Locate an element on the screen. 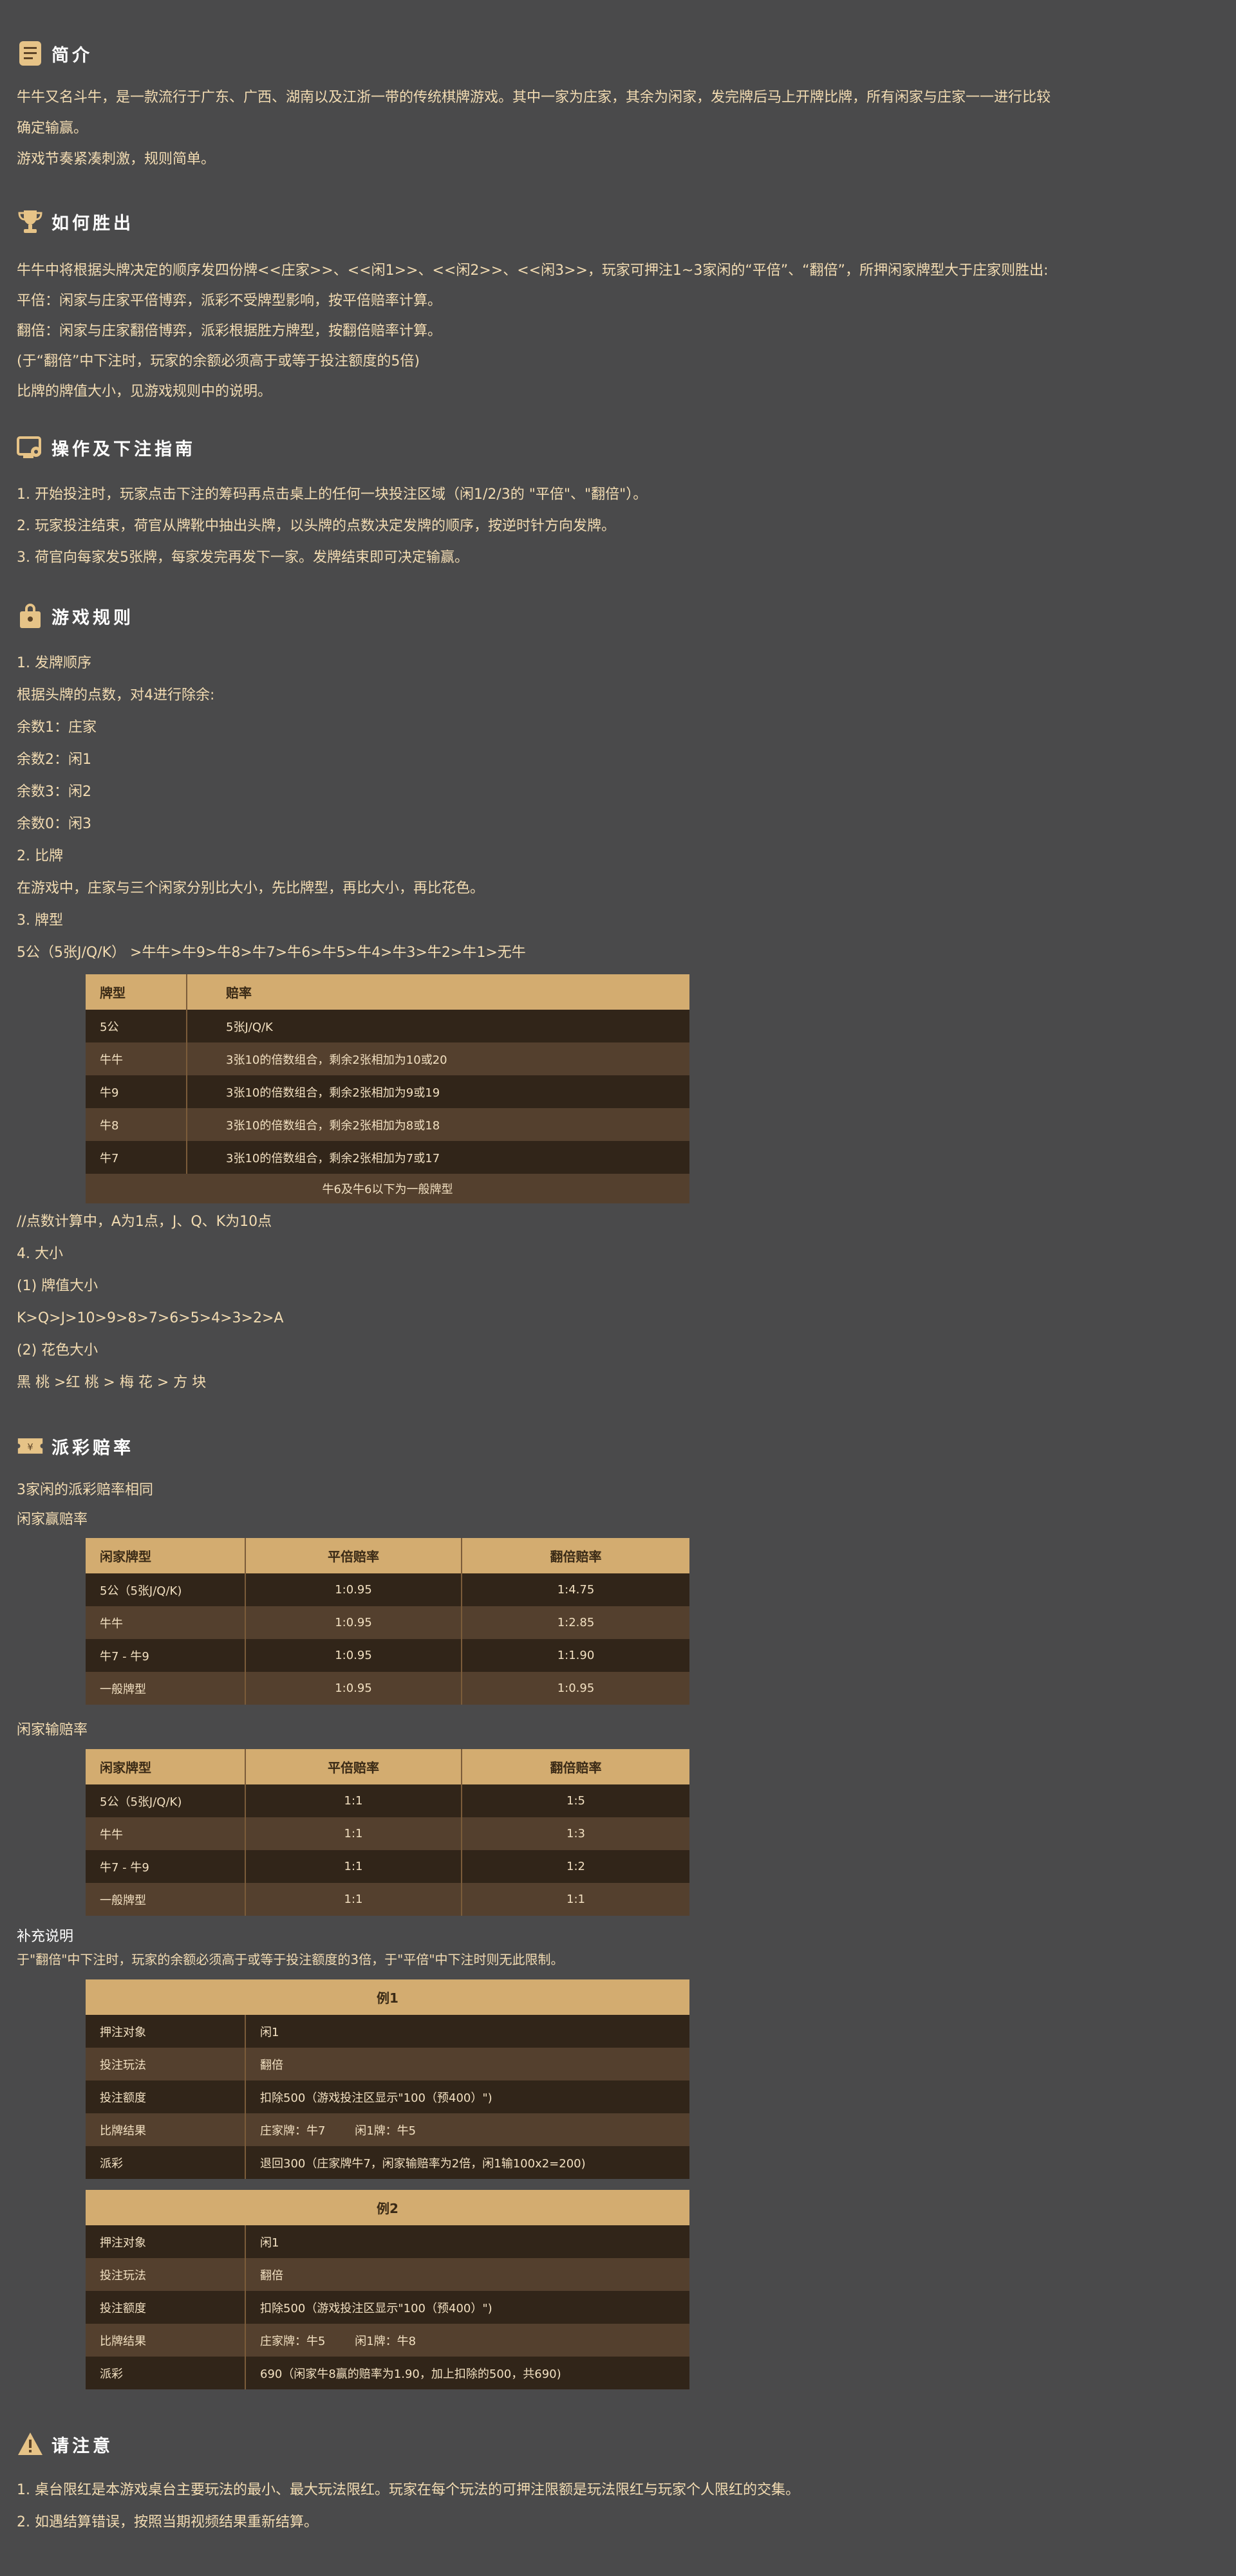 Image resolution: width=1236 pixels, height=2576 pixels. trophy-icon is located at coordinates (31, 221).